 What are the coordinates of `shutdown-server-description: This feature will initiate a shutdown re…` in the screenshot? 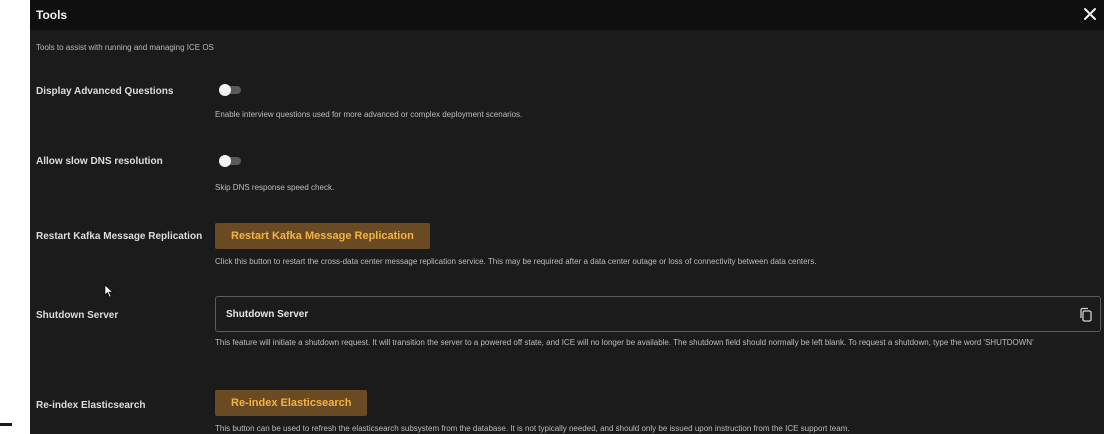 It's located at (624, 342).